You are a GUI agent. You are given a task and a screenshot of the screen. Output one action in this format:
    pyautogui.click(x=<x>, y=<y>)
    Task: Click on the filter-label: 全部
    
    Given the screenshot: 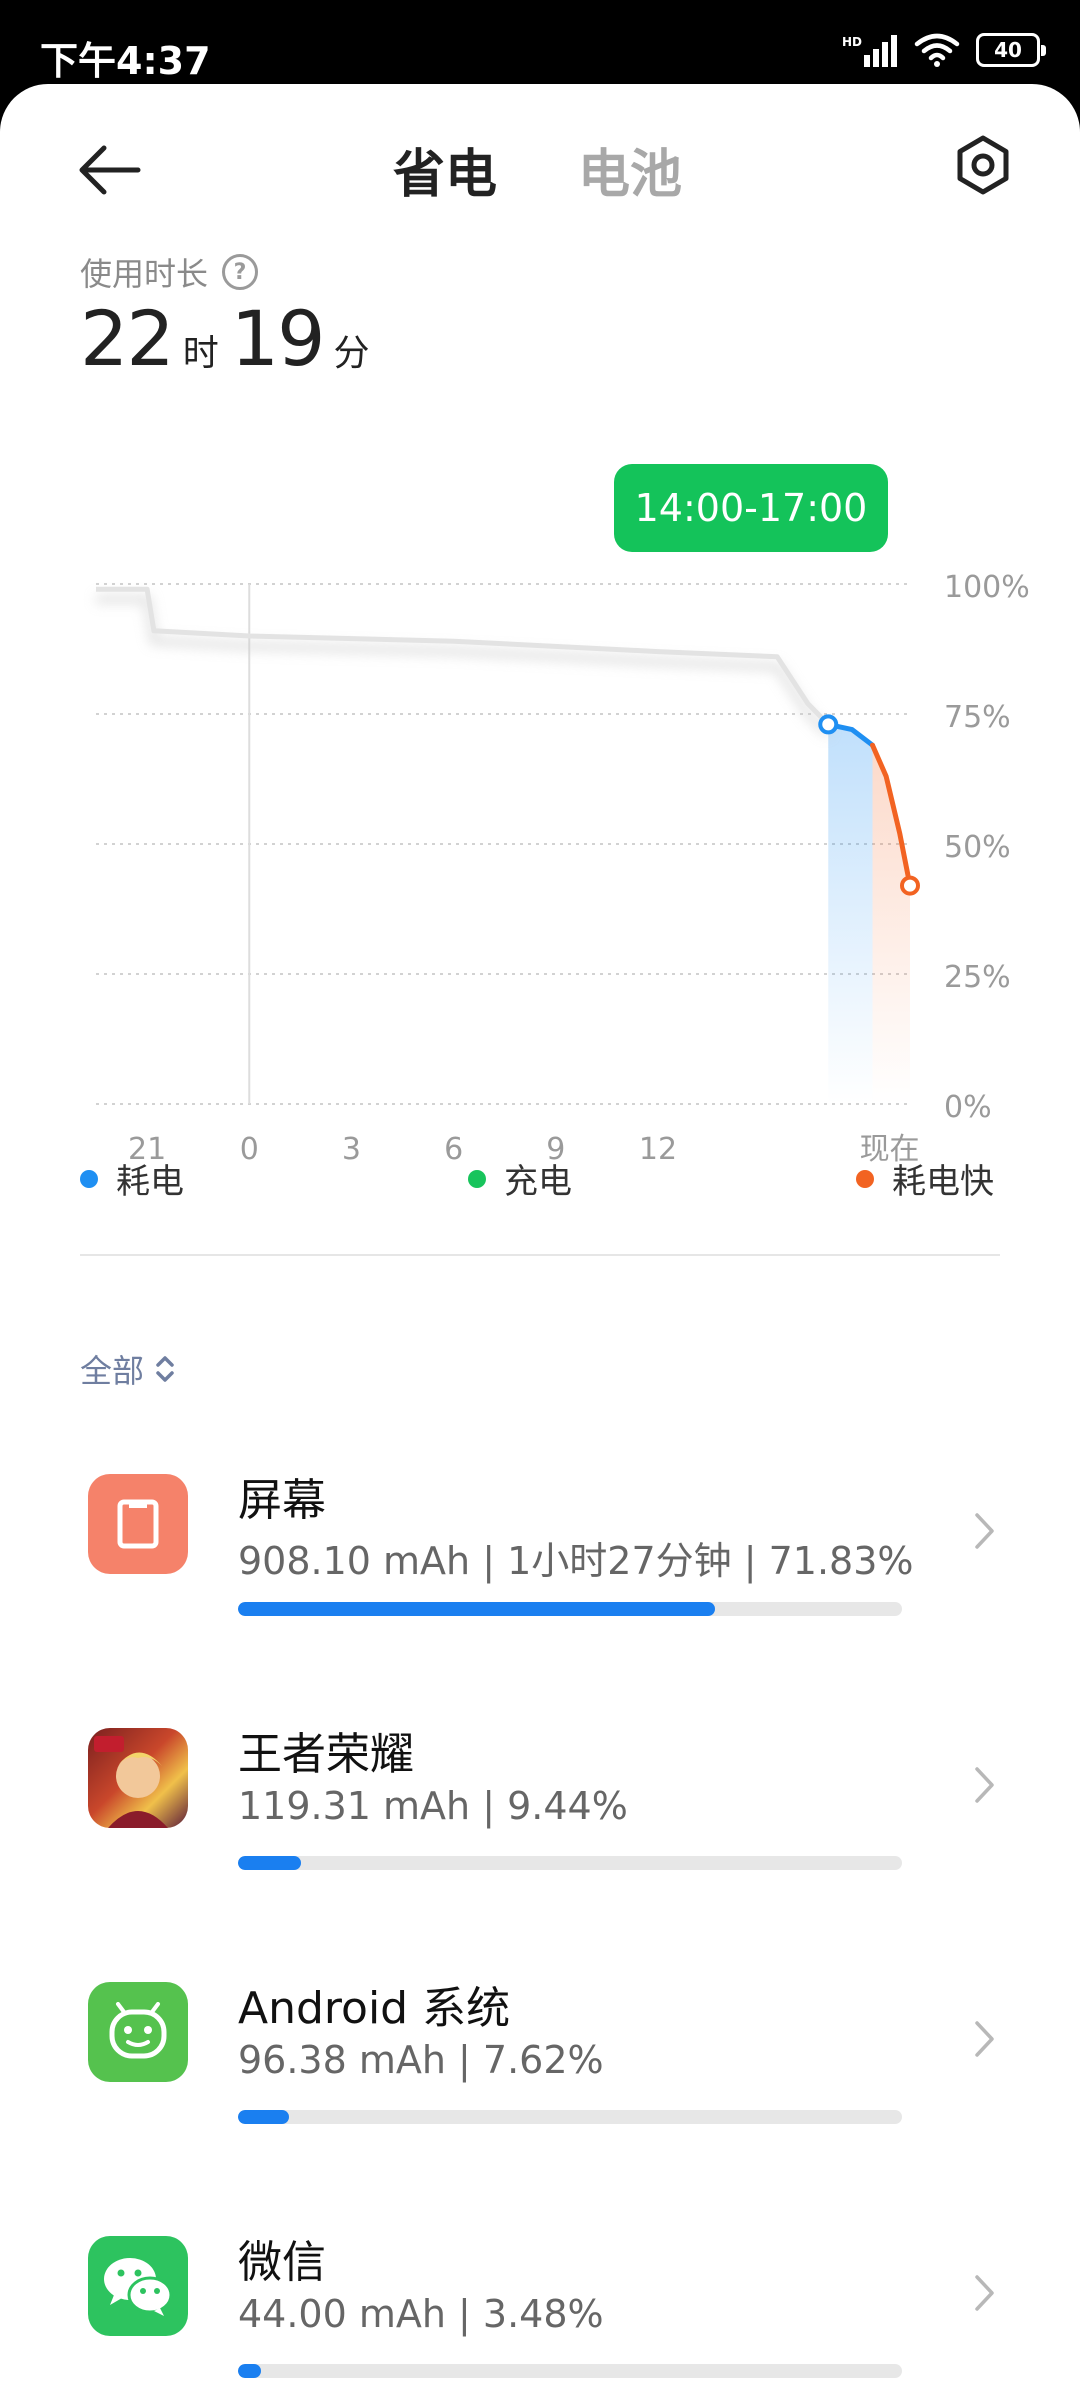 What is the action you would take?
    pyautogui.click(x=112, y=1371)
    